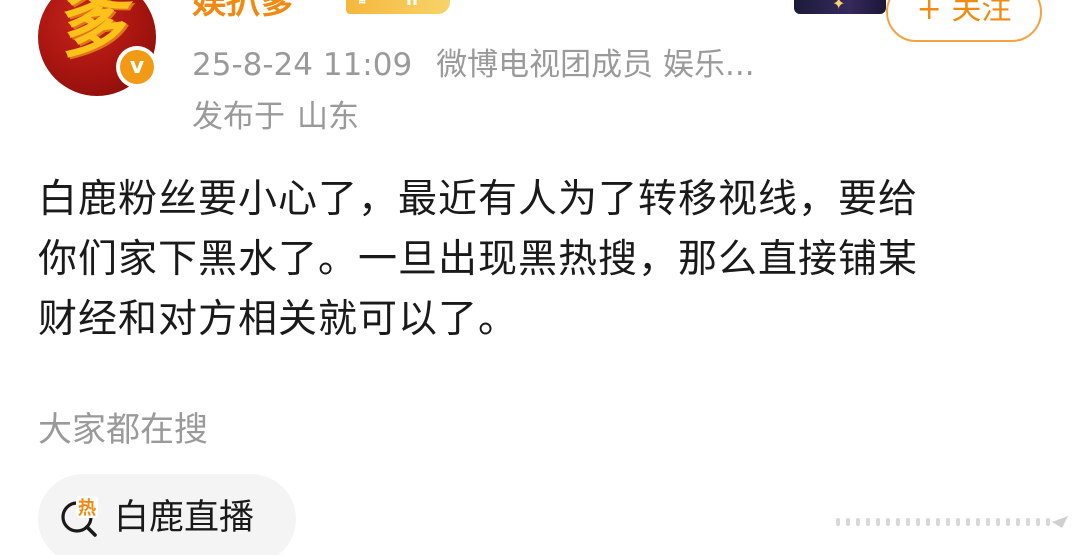  I want to click on search-hot-icon: 热, so click(79, 516).